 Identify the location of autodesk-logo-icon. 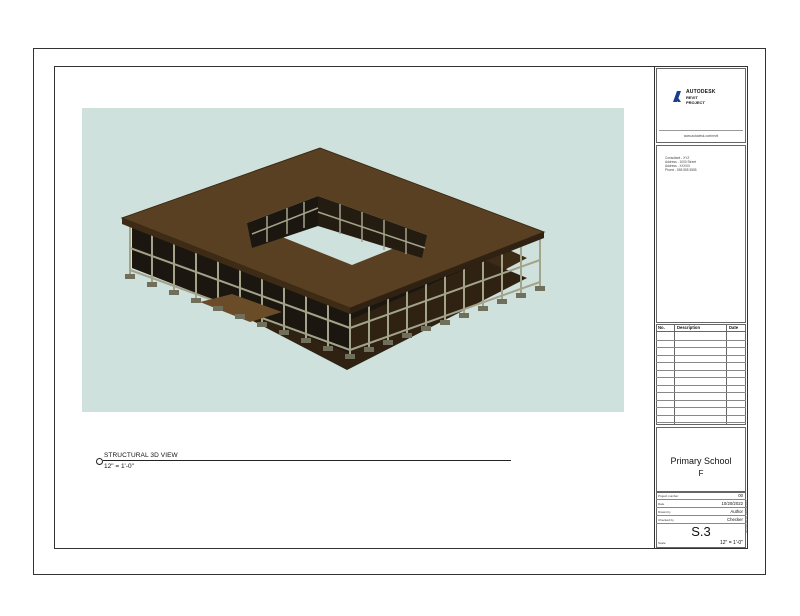
(677, 96).